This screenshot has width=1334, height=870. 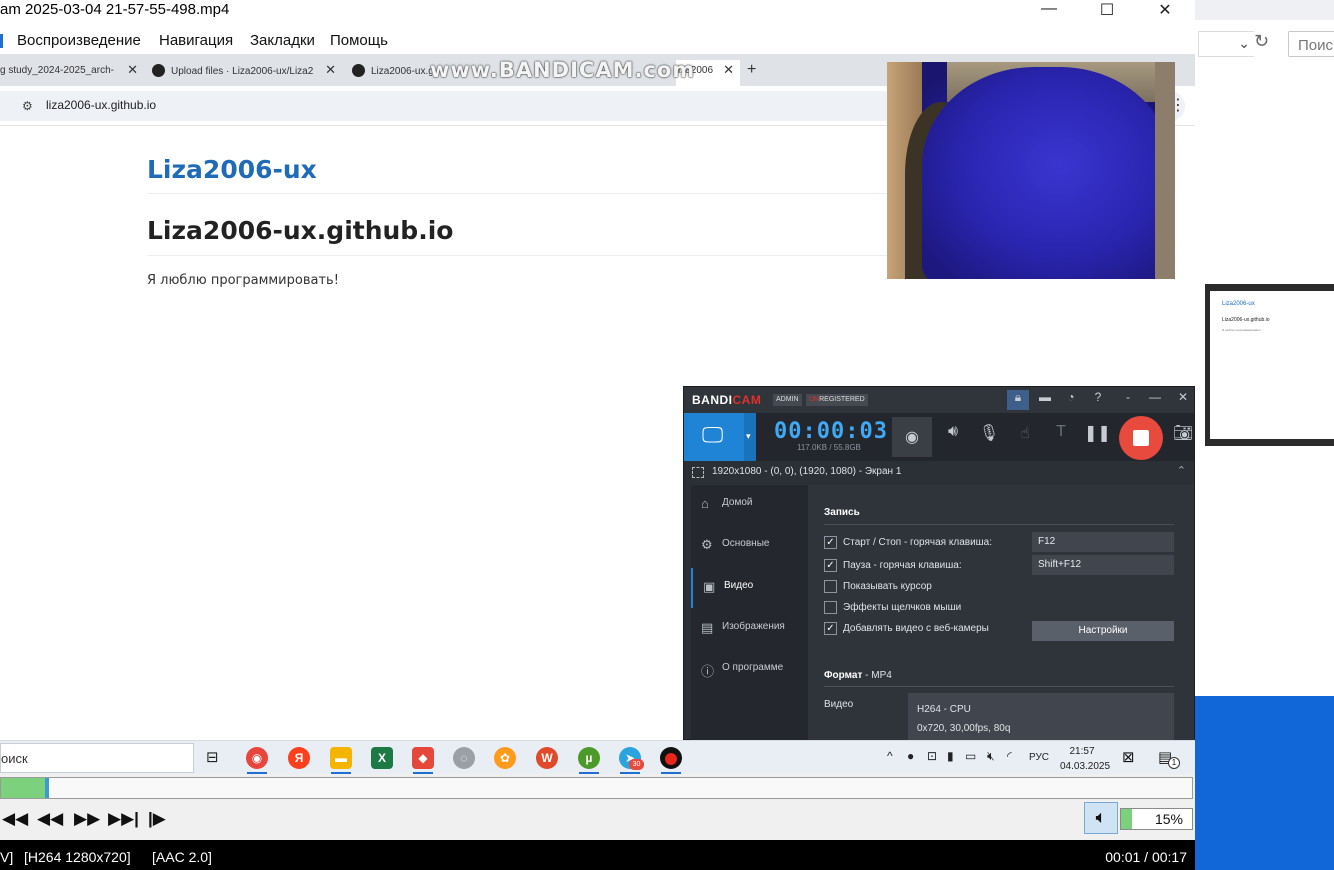 What do you see at coordinates (1155, 400) in the screenshot?
I see `minimize-icon: —` at bounding box center [1155, 400].